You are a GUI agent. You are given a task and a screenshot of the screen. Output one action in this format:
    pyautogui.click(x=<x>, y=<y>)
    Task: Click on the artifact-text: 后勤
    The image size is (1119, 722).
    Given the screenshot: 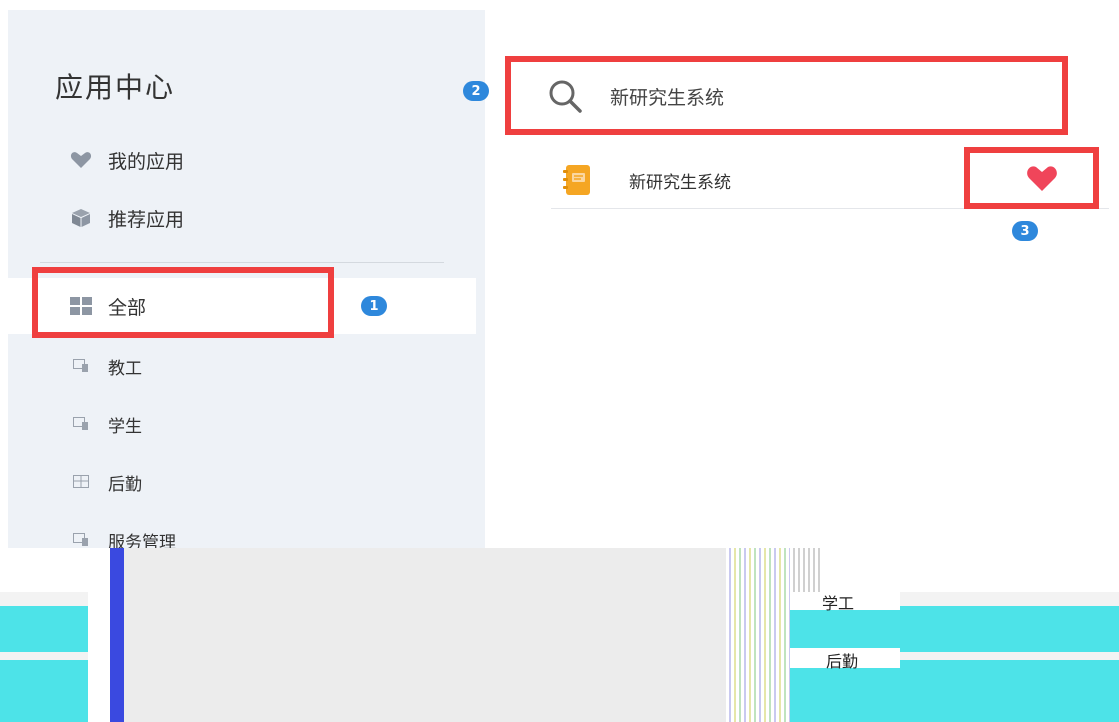 What is the action you would take?
    pyautogui.click(x=842, y=661)
    